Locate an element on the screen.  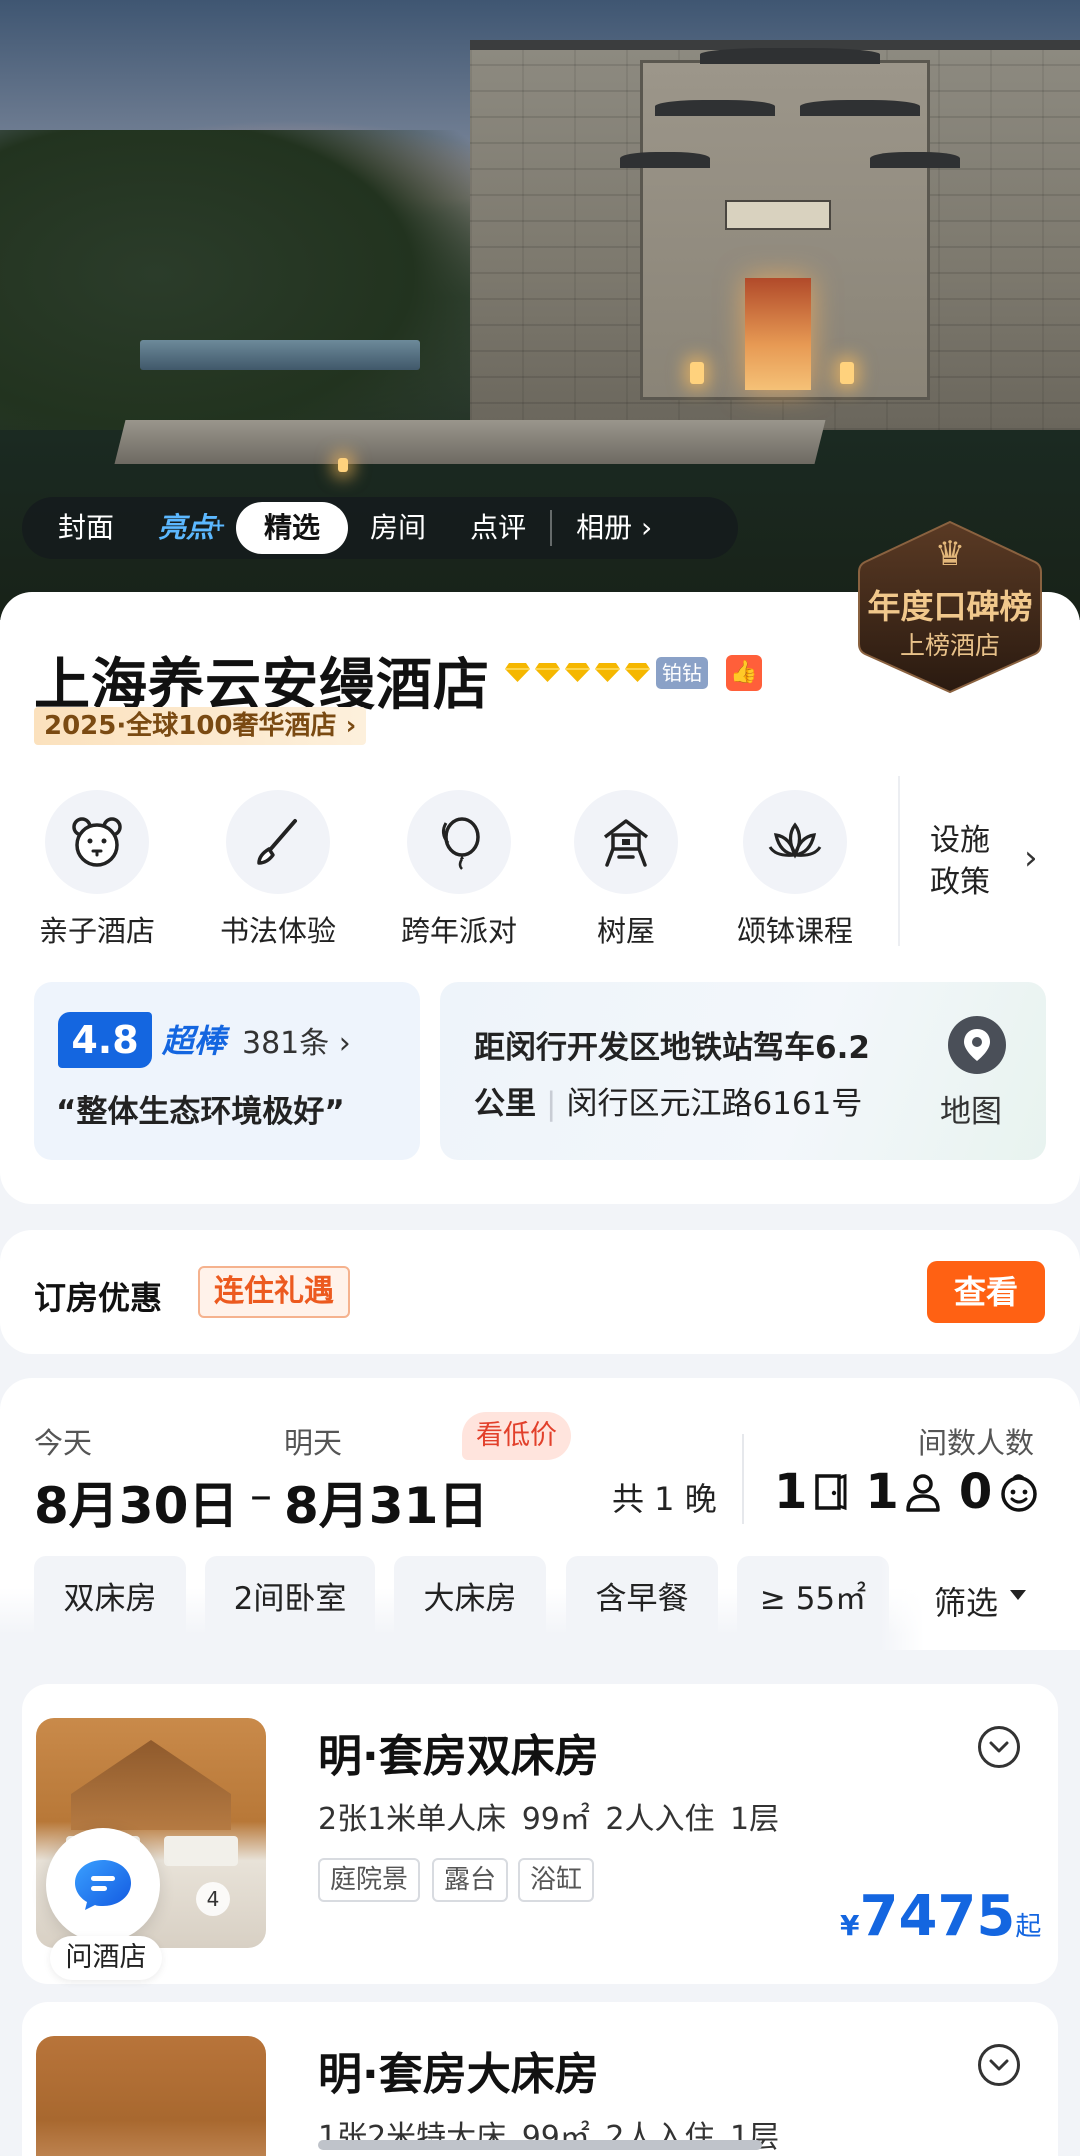
feature-family-hotel: 亲子酒店 is located at coordinates (97, 870).